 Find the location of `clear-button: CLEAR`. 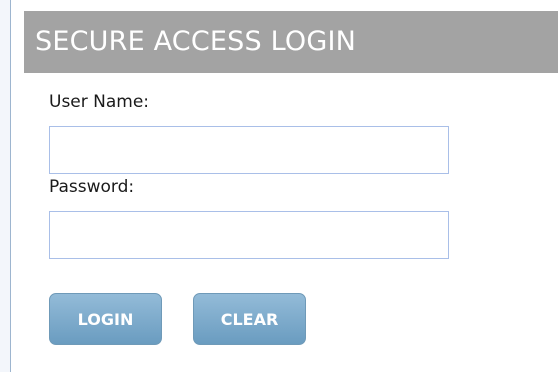

clear-button: CLEAR is located at coordinates (249, 319).